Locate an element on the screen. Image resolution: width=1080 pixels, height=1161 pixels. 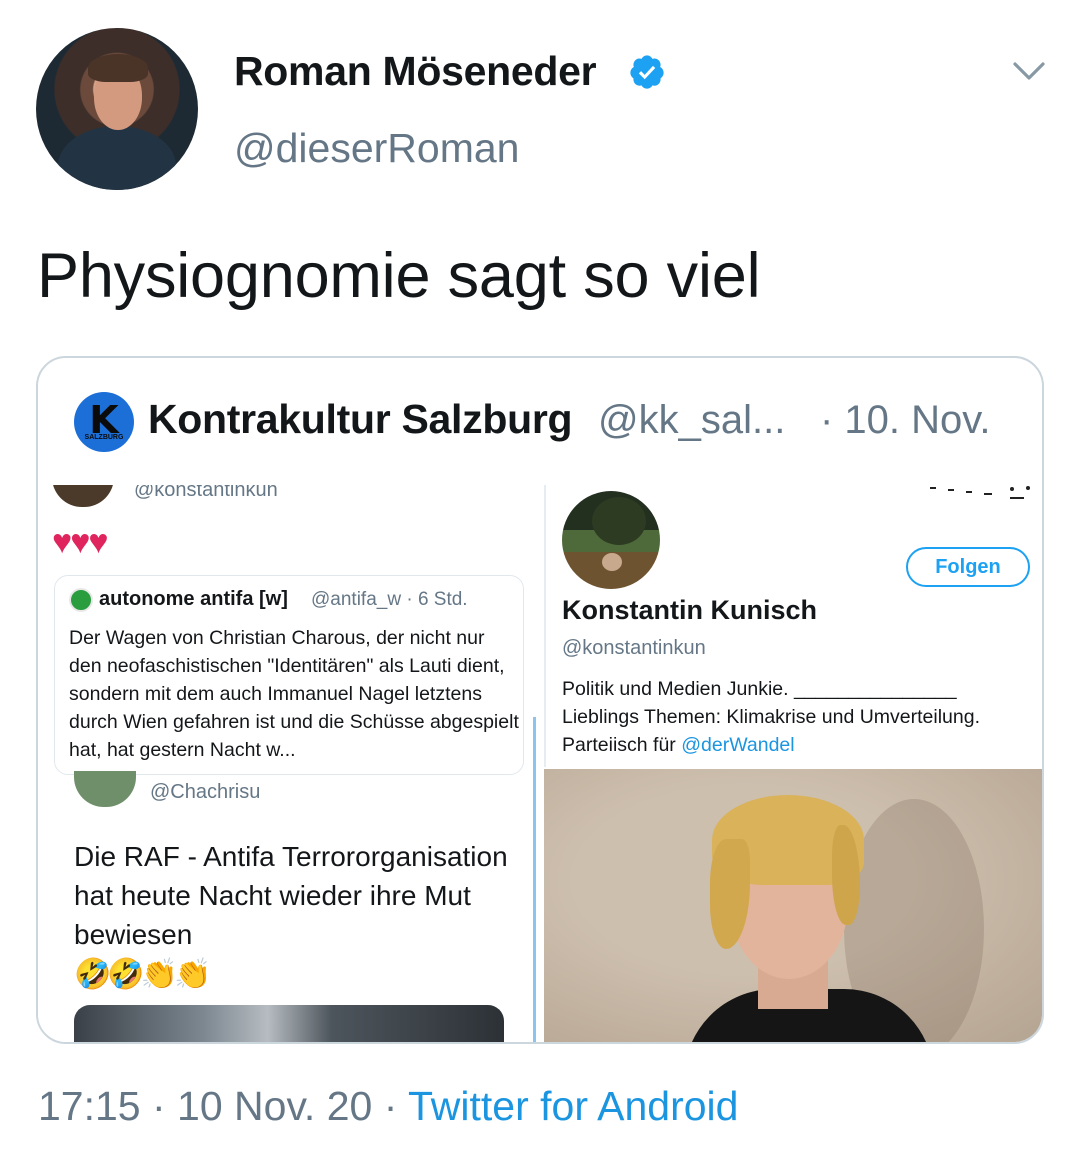
profile-handle: @konstantinkun is located at coordinates (634, 648).